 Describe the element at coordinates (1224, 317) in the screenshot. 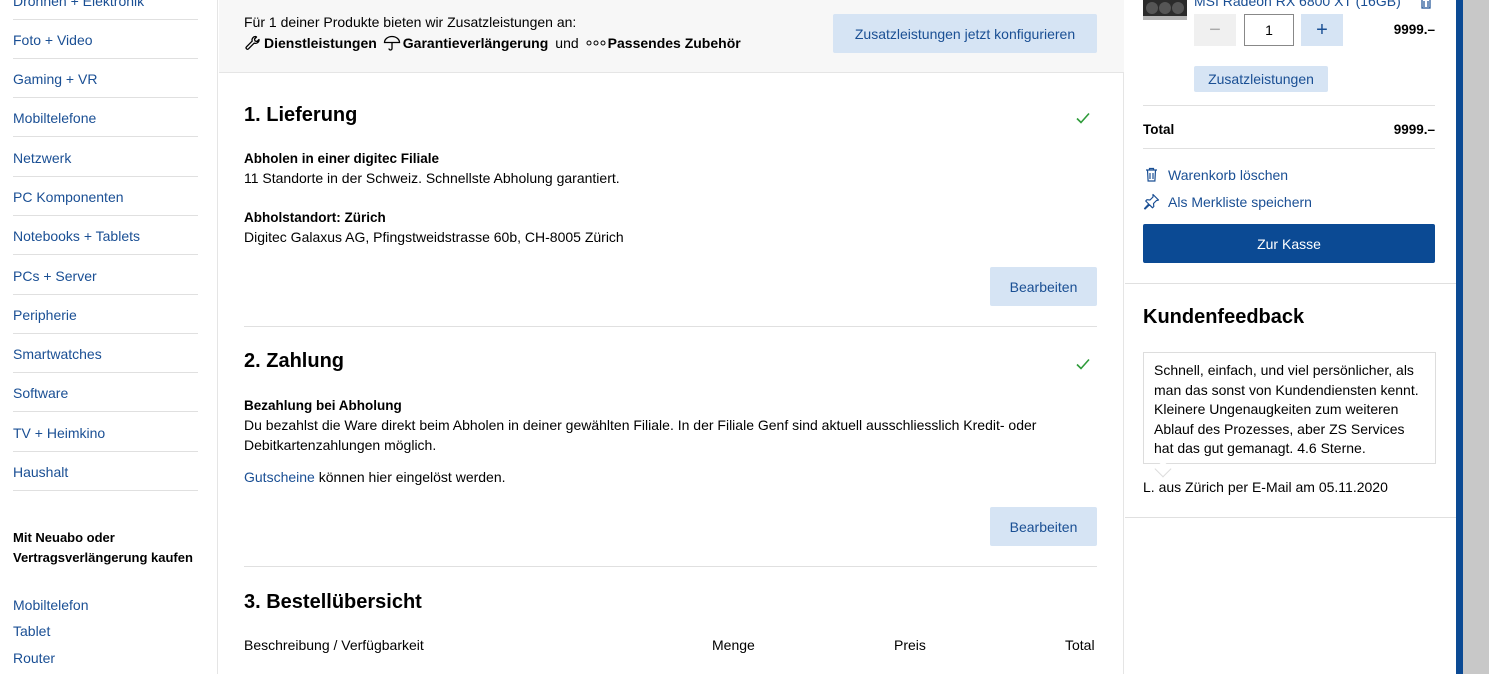

I see `feedback-title: Kundenfeedback` at that location.